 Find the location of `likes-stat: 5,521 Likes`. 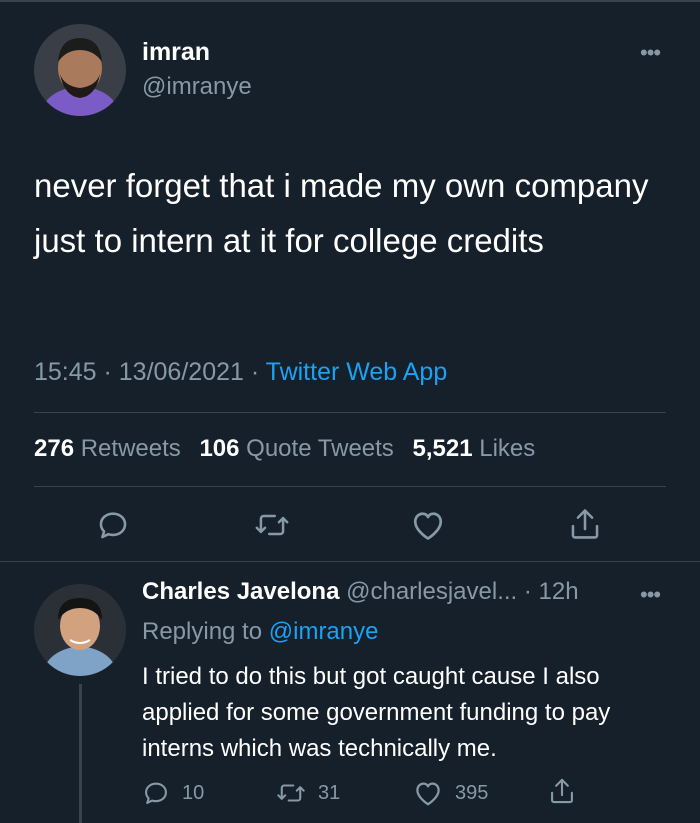

likes-stat: 5,521 Likes is located at coordinates (473, 448).